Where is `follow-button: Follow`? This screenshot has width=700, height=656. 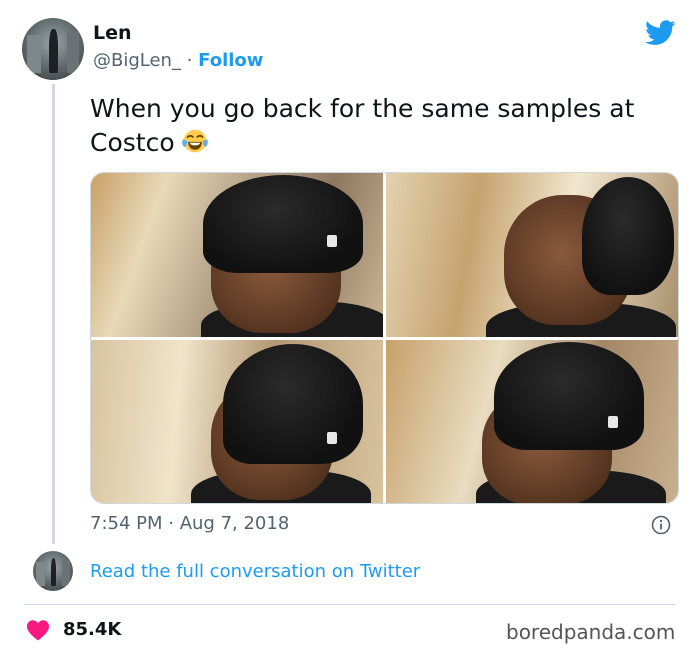 follow-button: Follow is located at coordinates (230, 60).